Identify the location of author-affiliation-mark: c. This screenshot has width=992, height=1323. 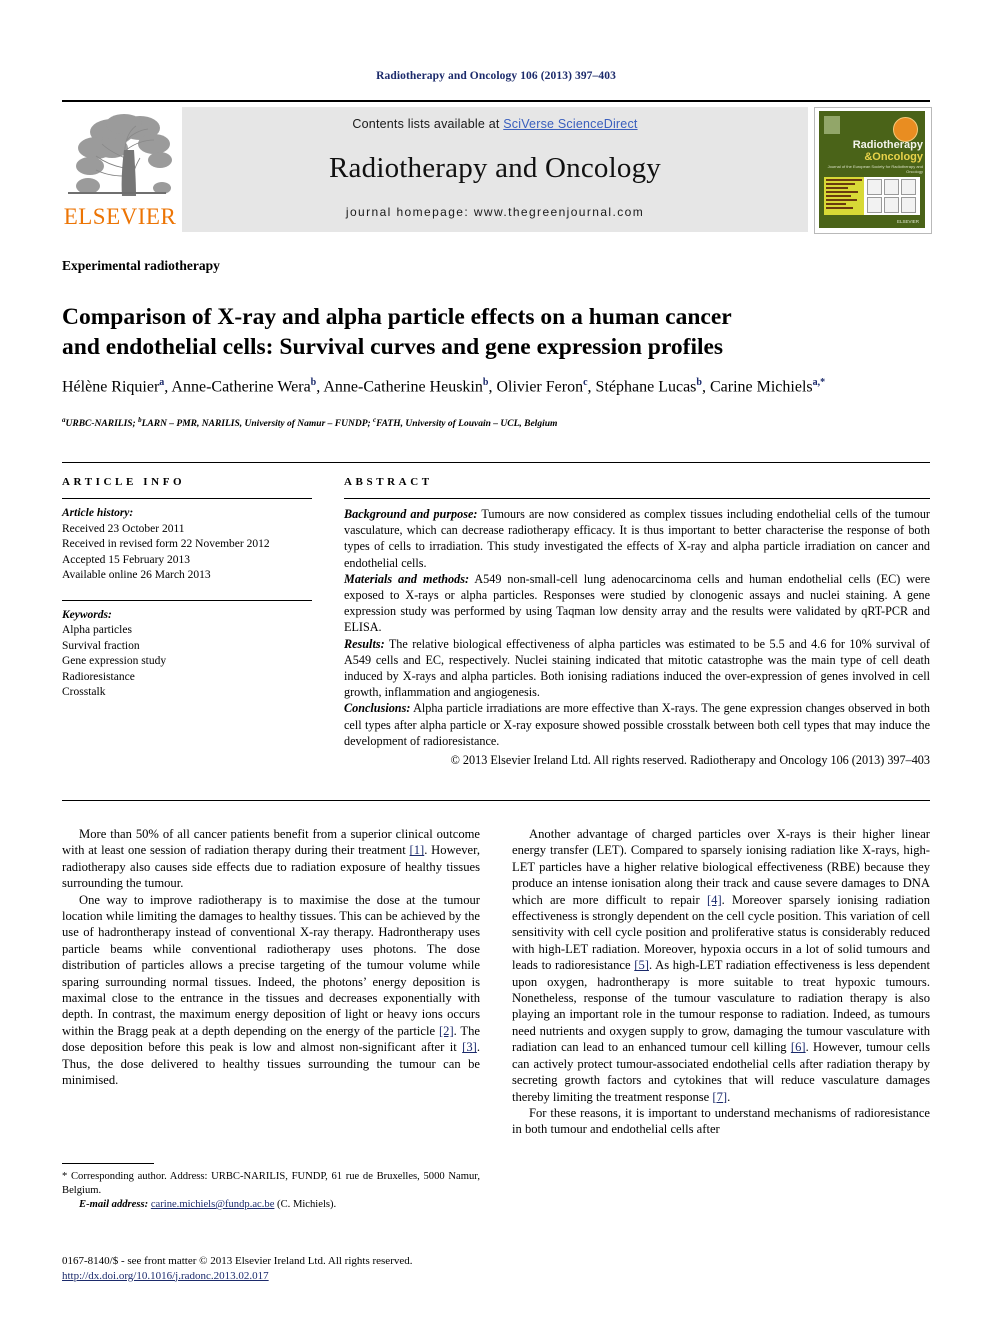
(585, 382).